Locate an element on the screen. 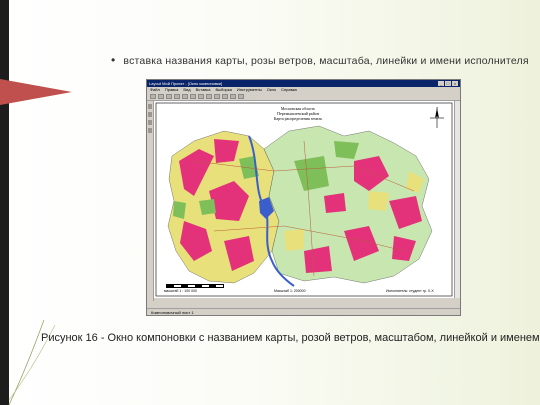  paste-icon is located at coordinates (201, 96).